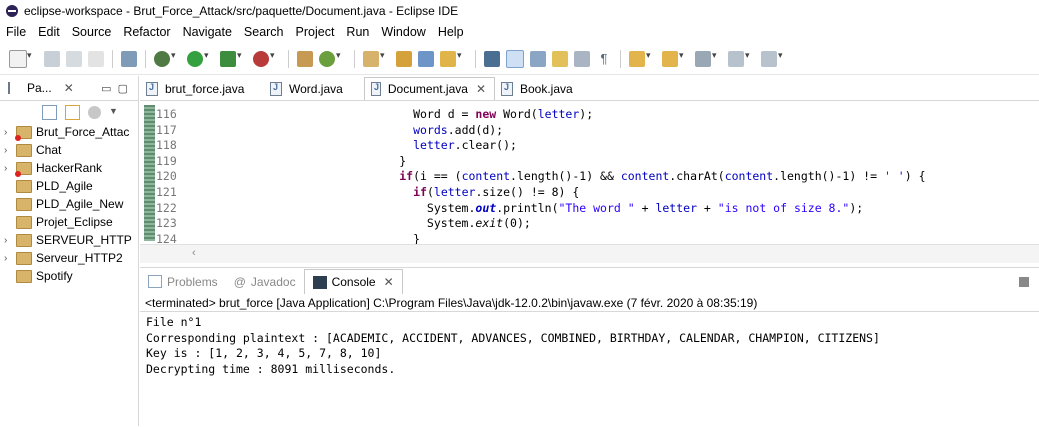  What do you see at coordinates (628, 146) in the screenshot?
I see `code-line: letter.clear();` at bounding box center [628, 146].